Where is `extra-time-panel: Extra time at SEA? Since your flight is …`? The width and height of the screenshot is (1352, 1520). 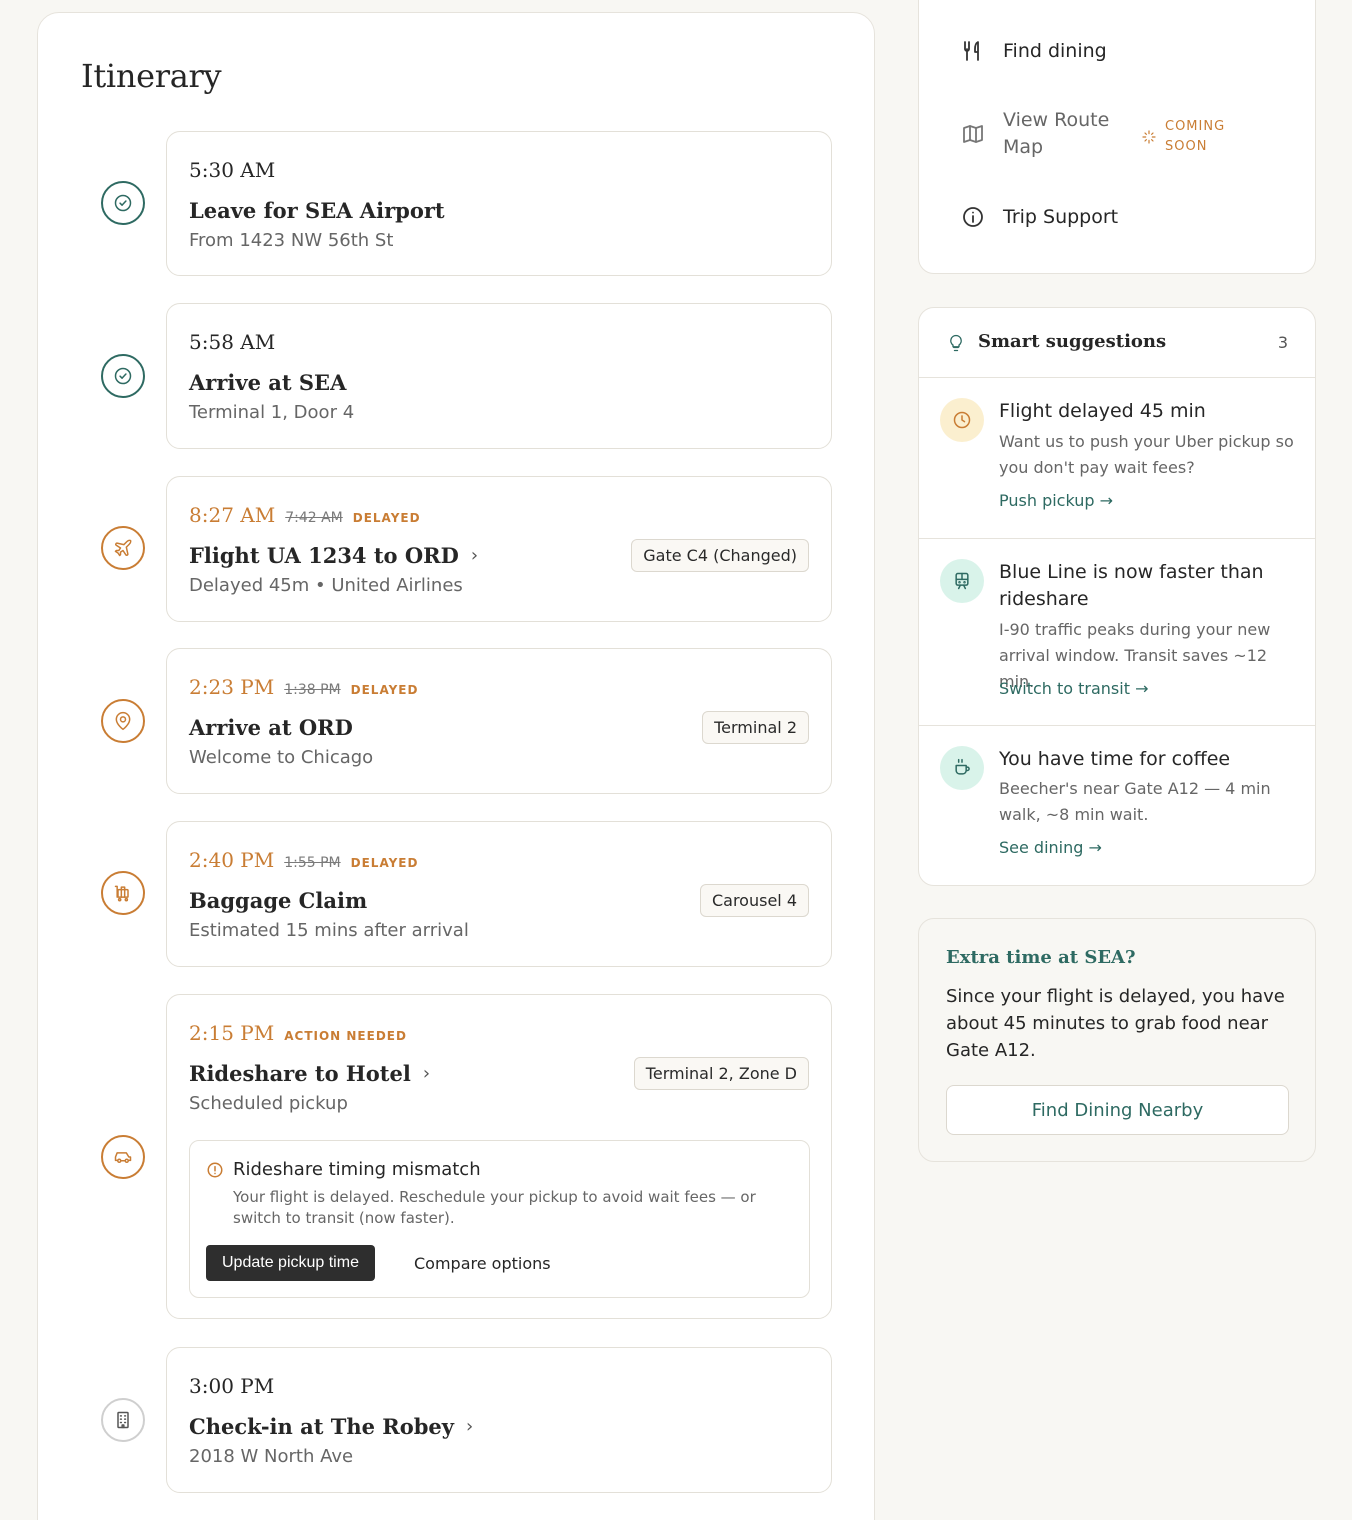 extra-time-panel: Extra time at SEA? Since your flight is … is located at coordinates (1117, 1040).